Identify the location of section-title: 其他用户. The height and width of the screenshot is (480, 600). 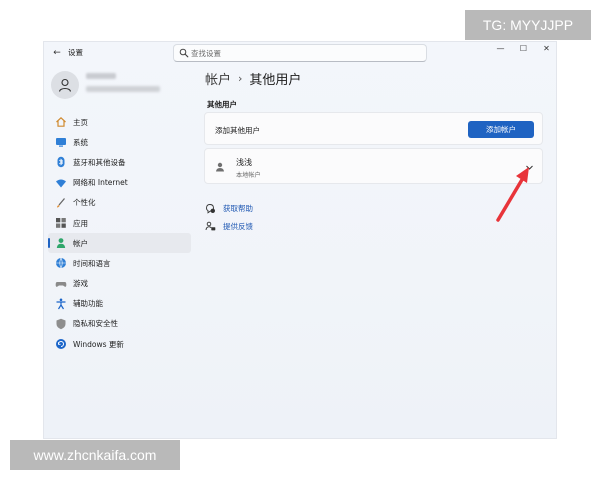
(222, 104).